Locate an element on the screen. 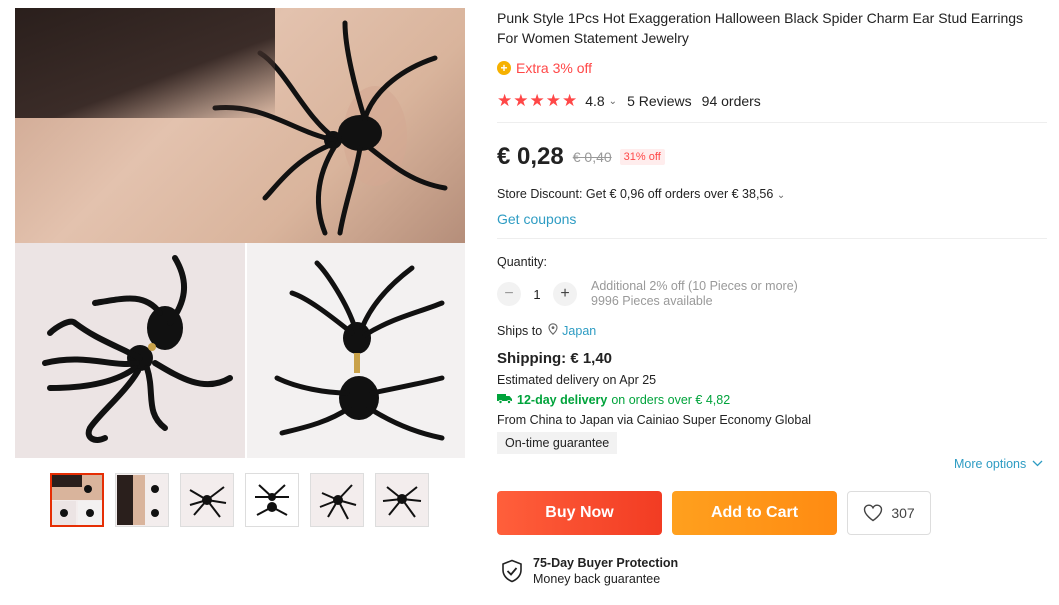 The width and height of the screenshot is (1059, 605). pieces-available-text: 9996 Pieces available is located at coordinates (652, 301).